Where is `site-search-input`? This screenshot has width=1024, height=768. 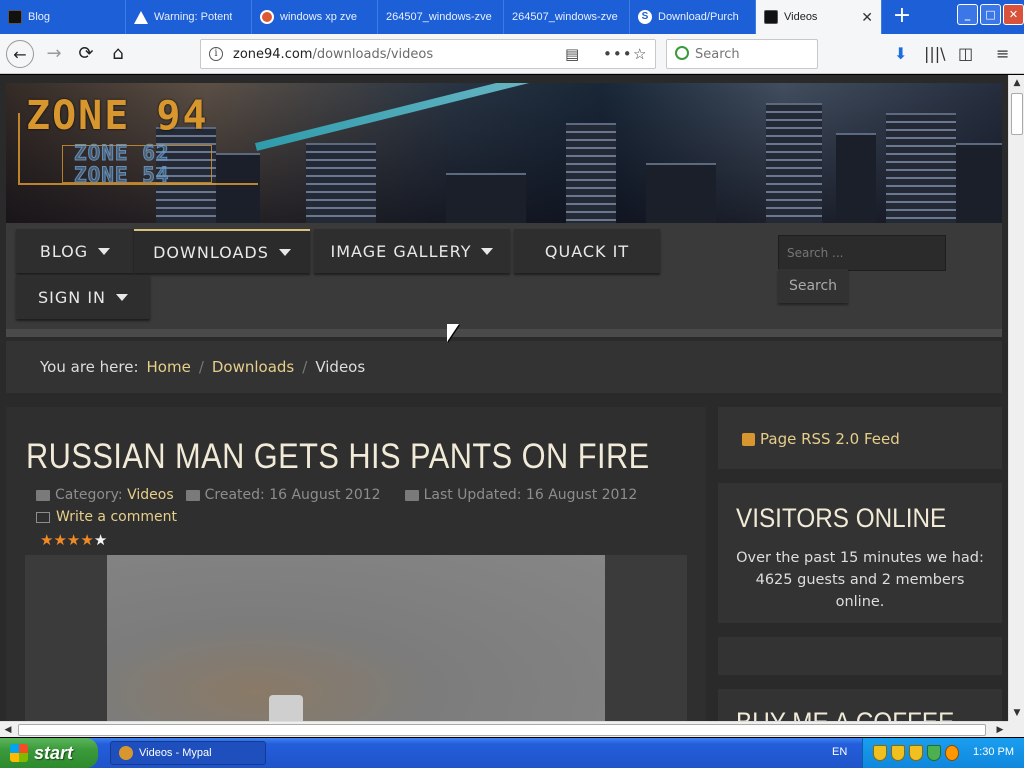
site-search-input is located at coordinates (862, 253).